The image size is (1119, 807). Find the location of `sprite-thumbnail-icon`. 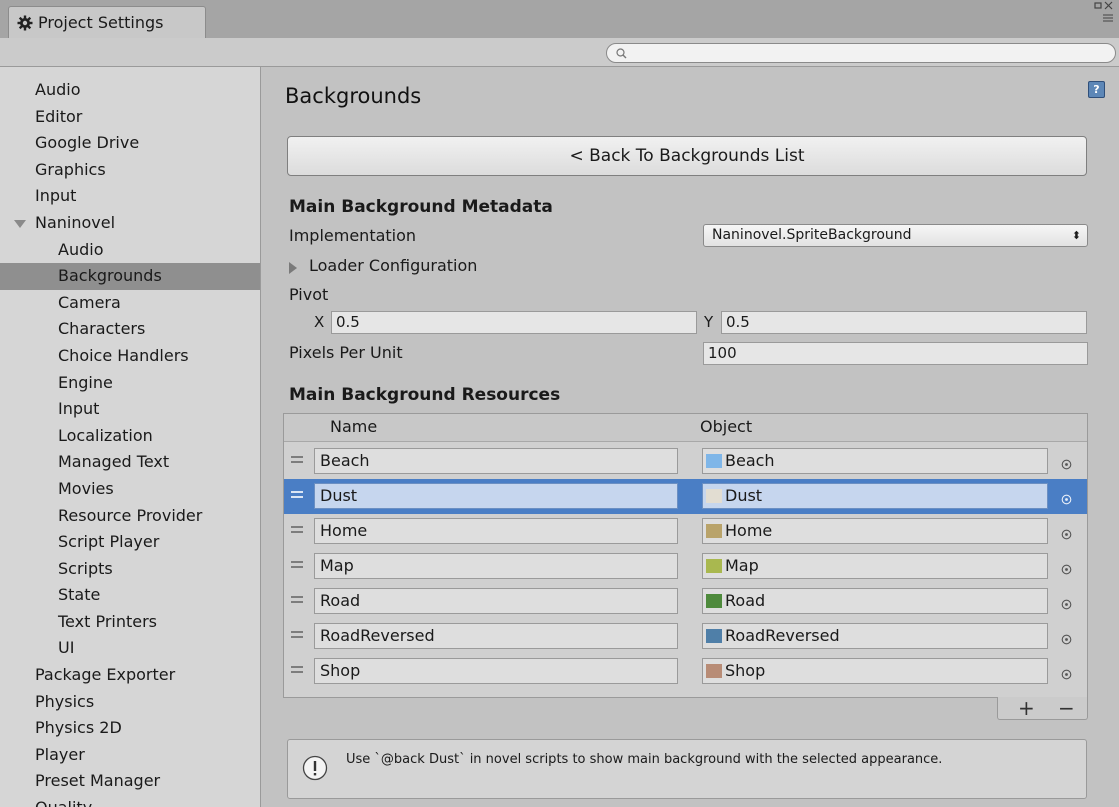

sprite-thumbnail-icon is located at coordinates (714, 636).